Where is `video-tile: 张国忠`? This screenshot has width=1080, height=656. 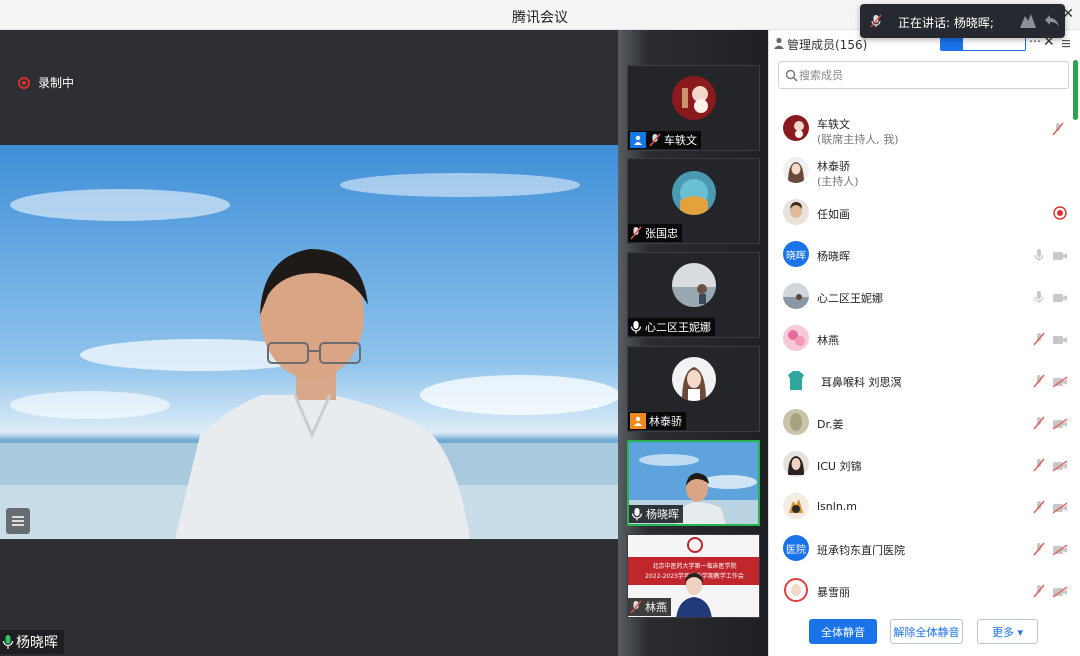 video-tile: 张国忠 is located at coordinates (693, 201).